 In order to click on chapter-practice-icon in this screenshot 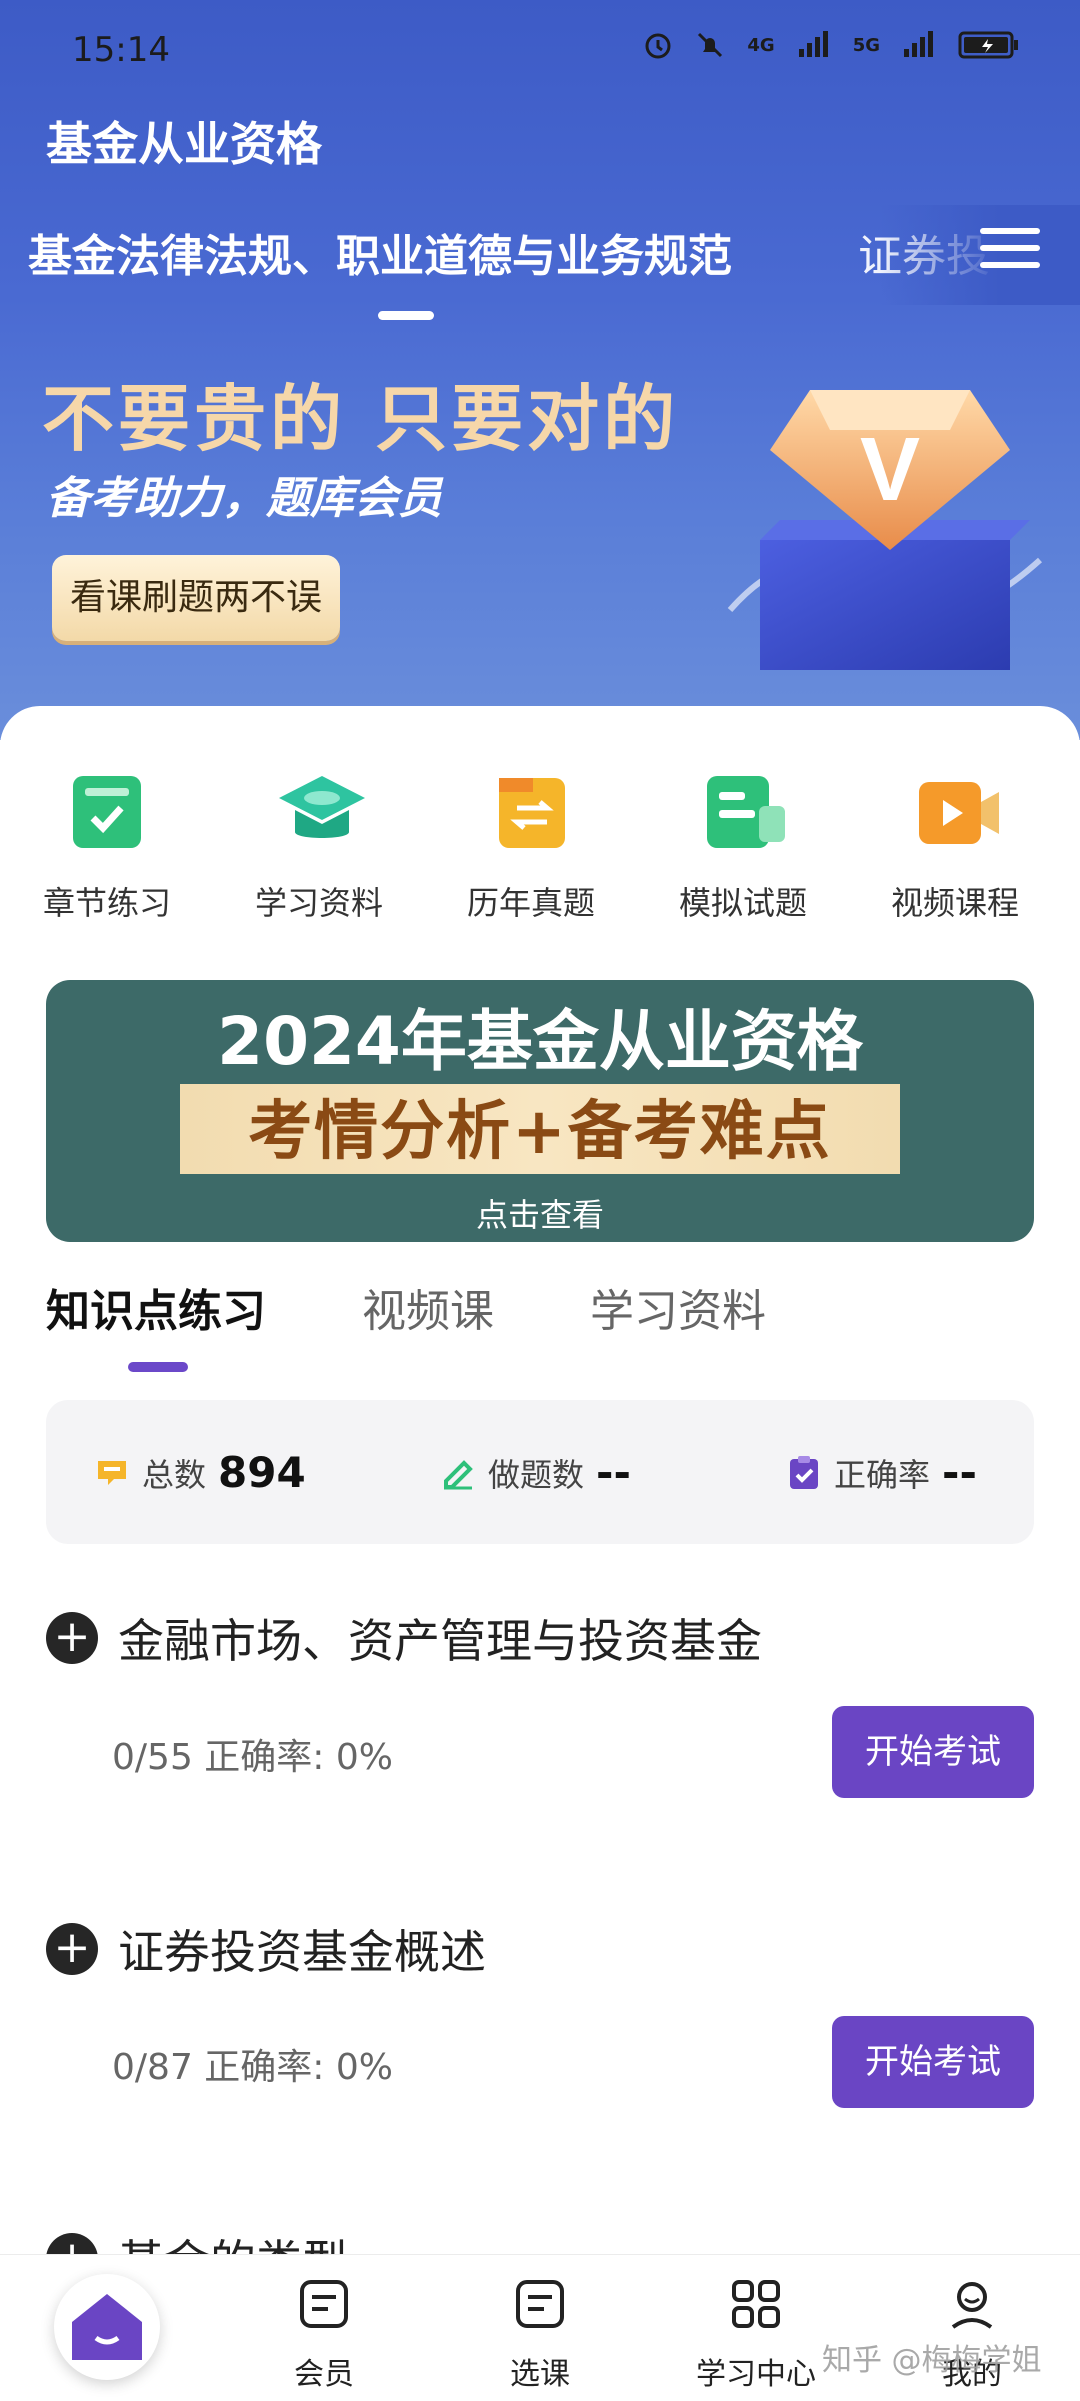, I will do `click(107, 812)`.